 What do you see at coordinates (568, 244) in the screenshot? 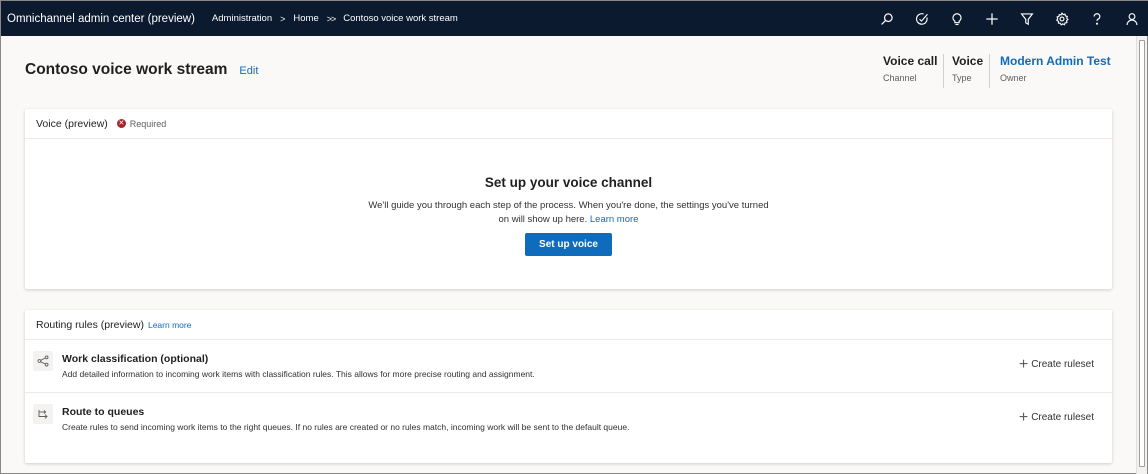
I see `set-up-voice-button: Set up voice` at bounding box center [568, 244].